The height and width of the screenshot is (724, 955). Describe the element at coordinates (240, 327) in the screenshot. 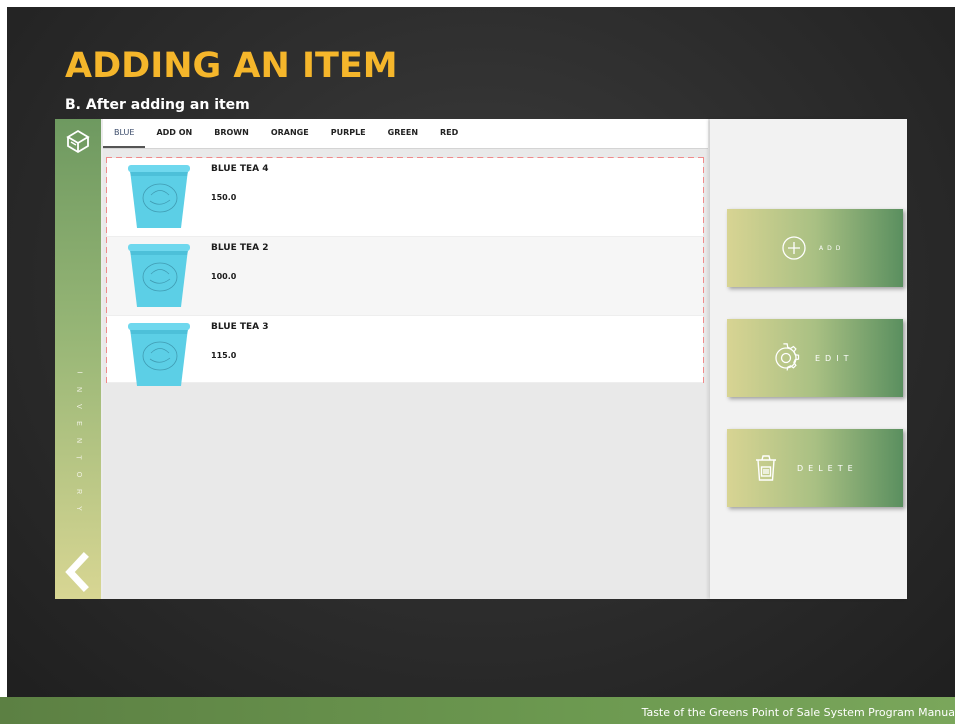

I see `item-name: BLUE TEA 3` at that location.